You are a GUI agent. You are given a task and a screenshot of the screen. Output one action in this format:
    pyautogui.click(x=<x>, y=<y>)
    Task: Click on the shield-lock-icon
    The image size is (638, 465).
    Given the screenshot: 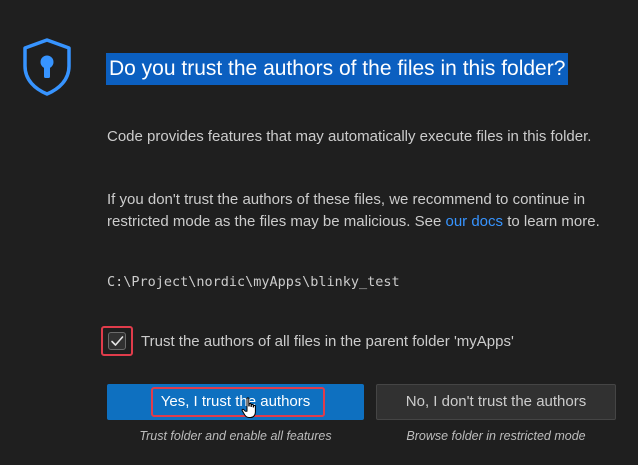 What is the action you would take?
    pyautogui.click(x=47, y=67)
    